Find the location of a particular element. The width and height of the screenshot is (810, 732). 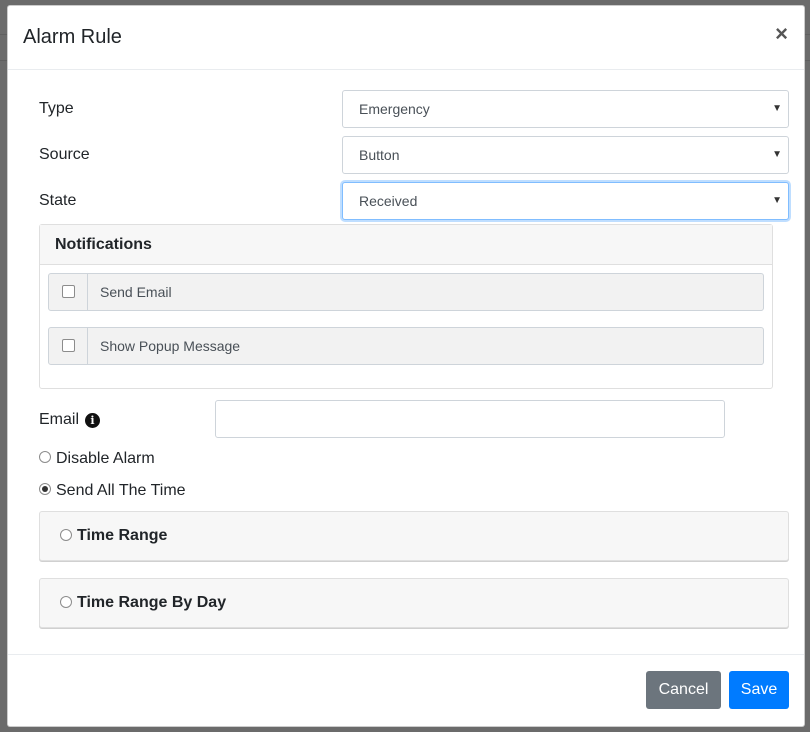

info-icon: i is located at coordinates (92, 420).